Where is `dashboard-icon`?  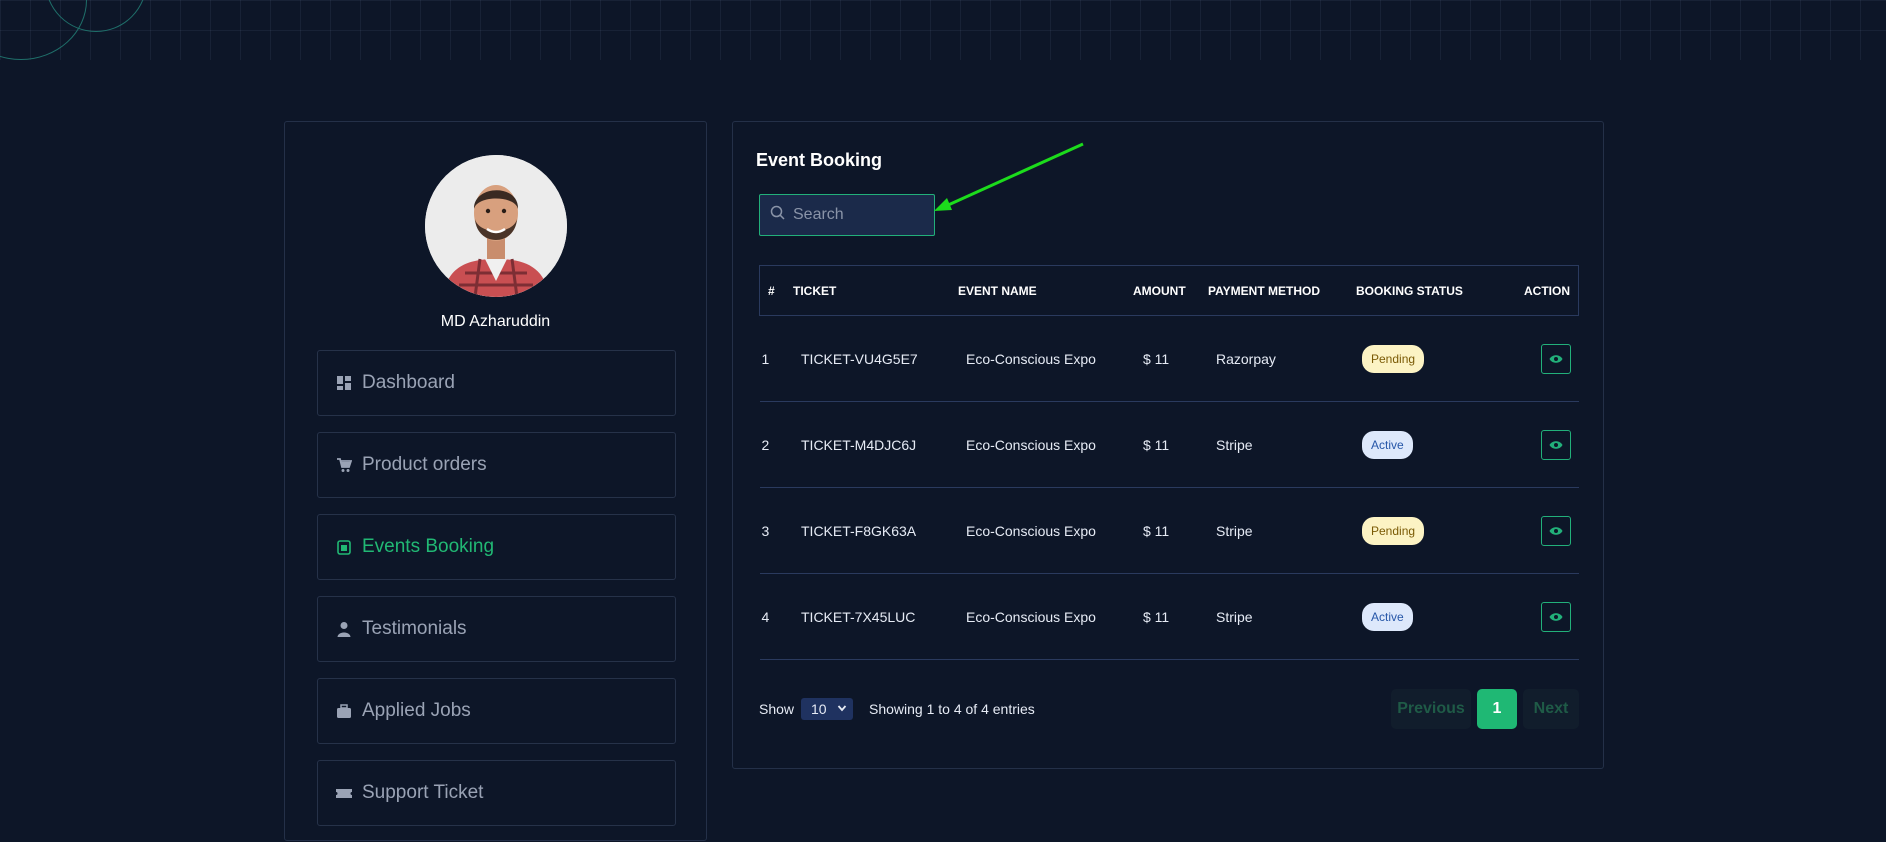 dashboard-icon is located at coordinates (344, 383).